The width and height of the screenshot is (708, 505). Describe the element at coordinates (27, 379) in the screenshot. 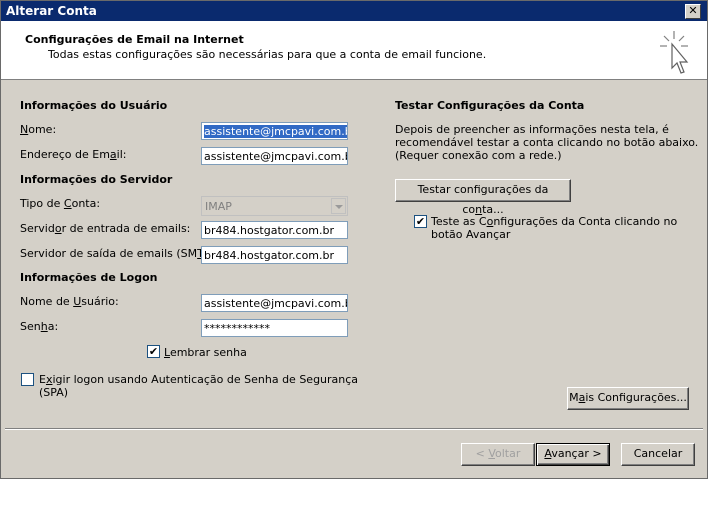

I see `spa-checkbox` at that location.